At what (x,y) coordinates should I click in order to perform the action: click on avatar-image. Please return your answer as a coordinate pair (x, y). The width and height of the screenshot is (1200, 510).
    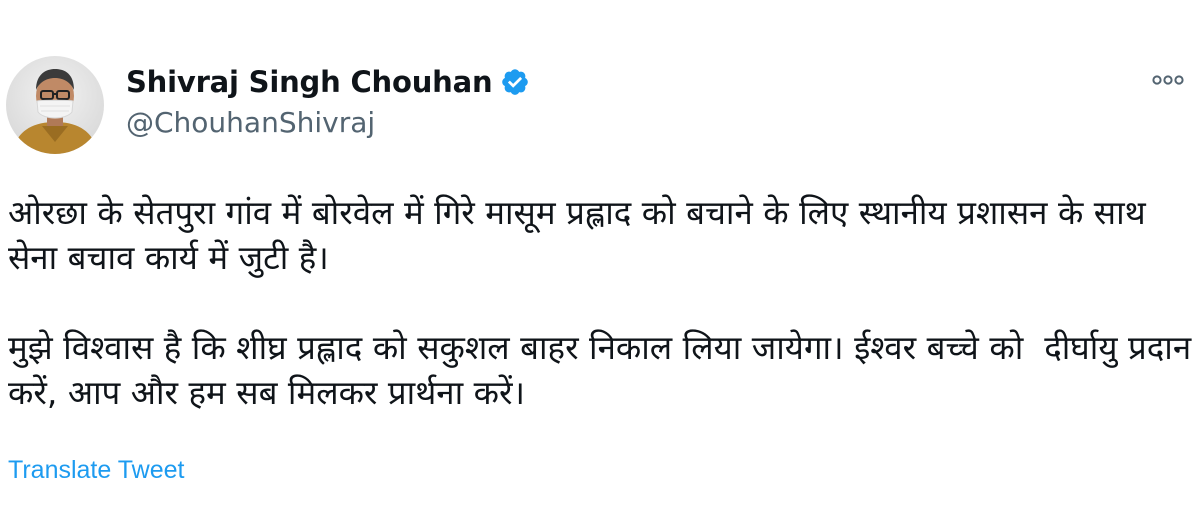
    Looking at the image, I should click on (55, 111).